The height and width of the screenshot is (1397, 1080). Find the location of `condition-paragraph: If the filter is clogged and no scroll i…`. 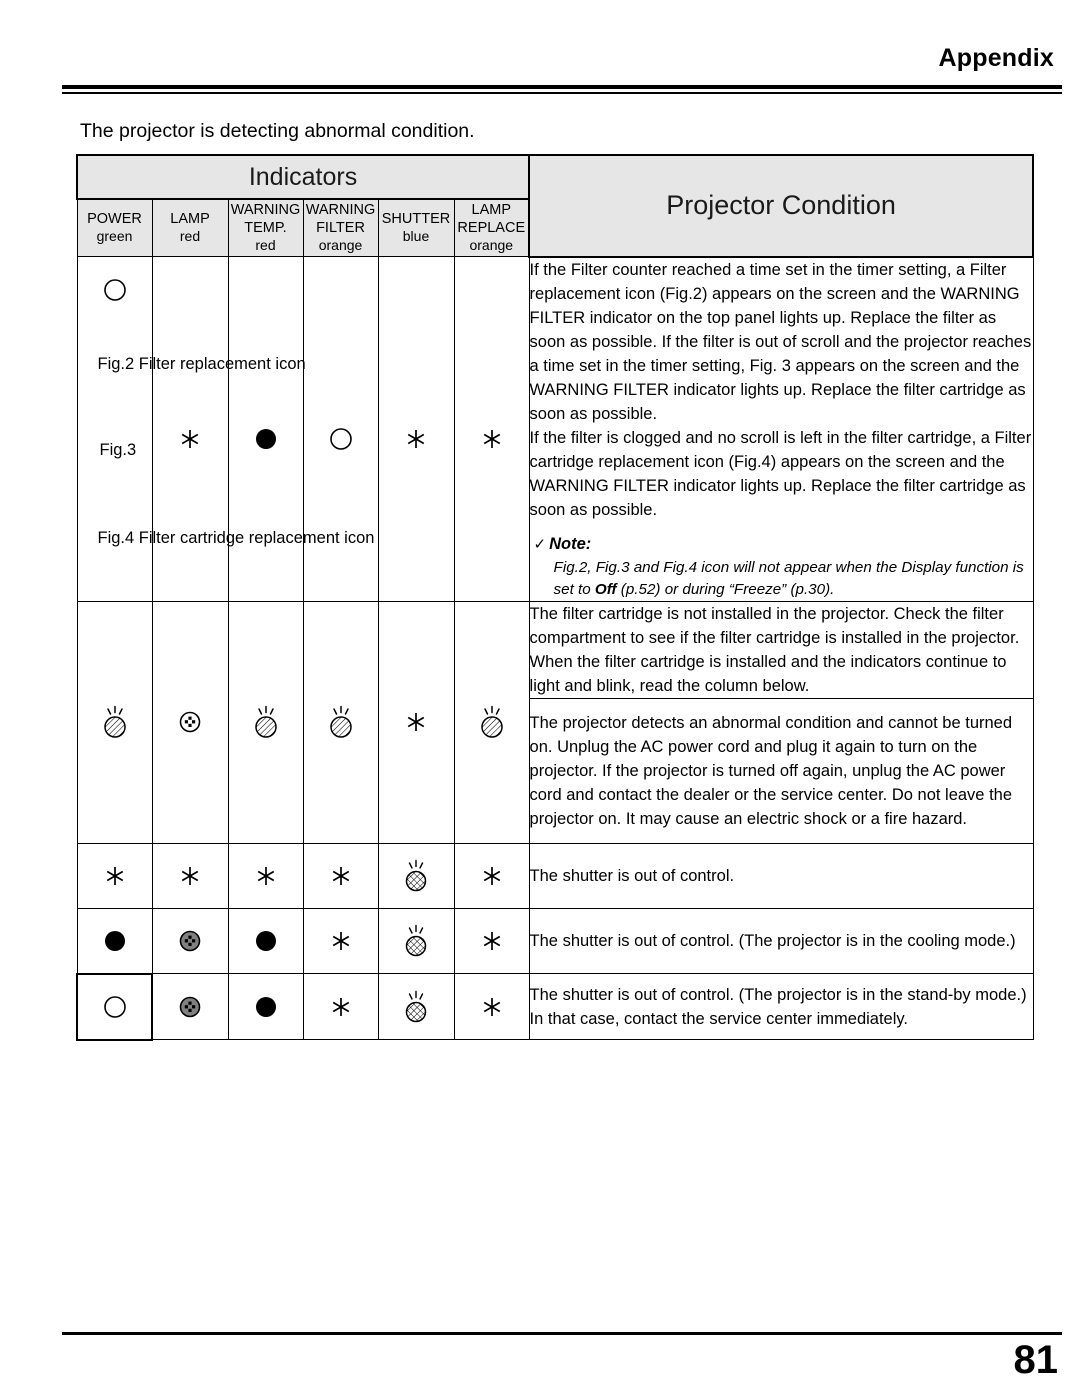

condition-paragraph: If the filter is clogged and no scroll i… is located at coordinates (780, 474).